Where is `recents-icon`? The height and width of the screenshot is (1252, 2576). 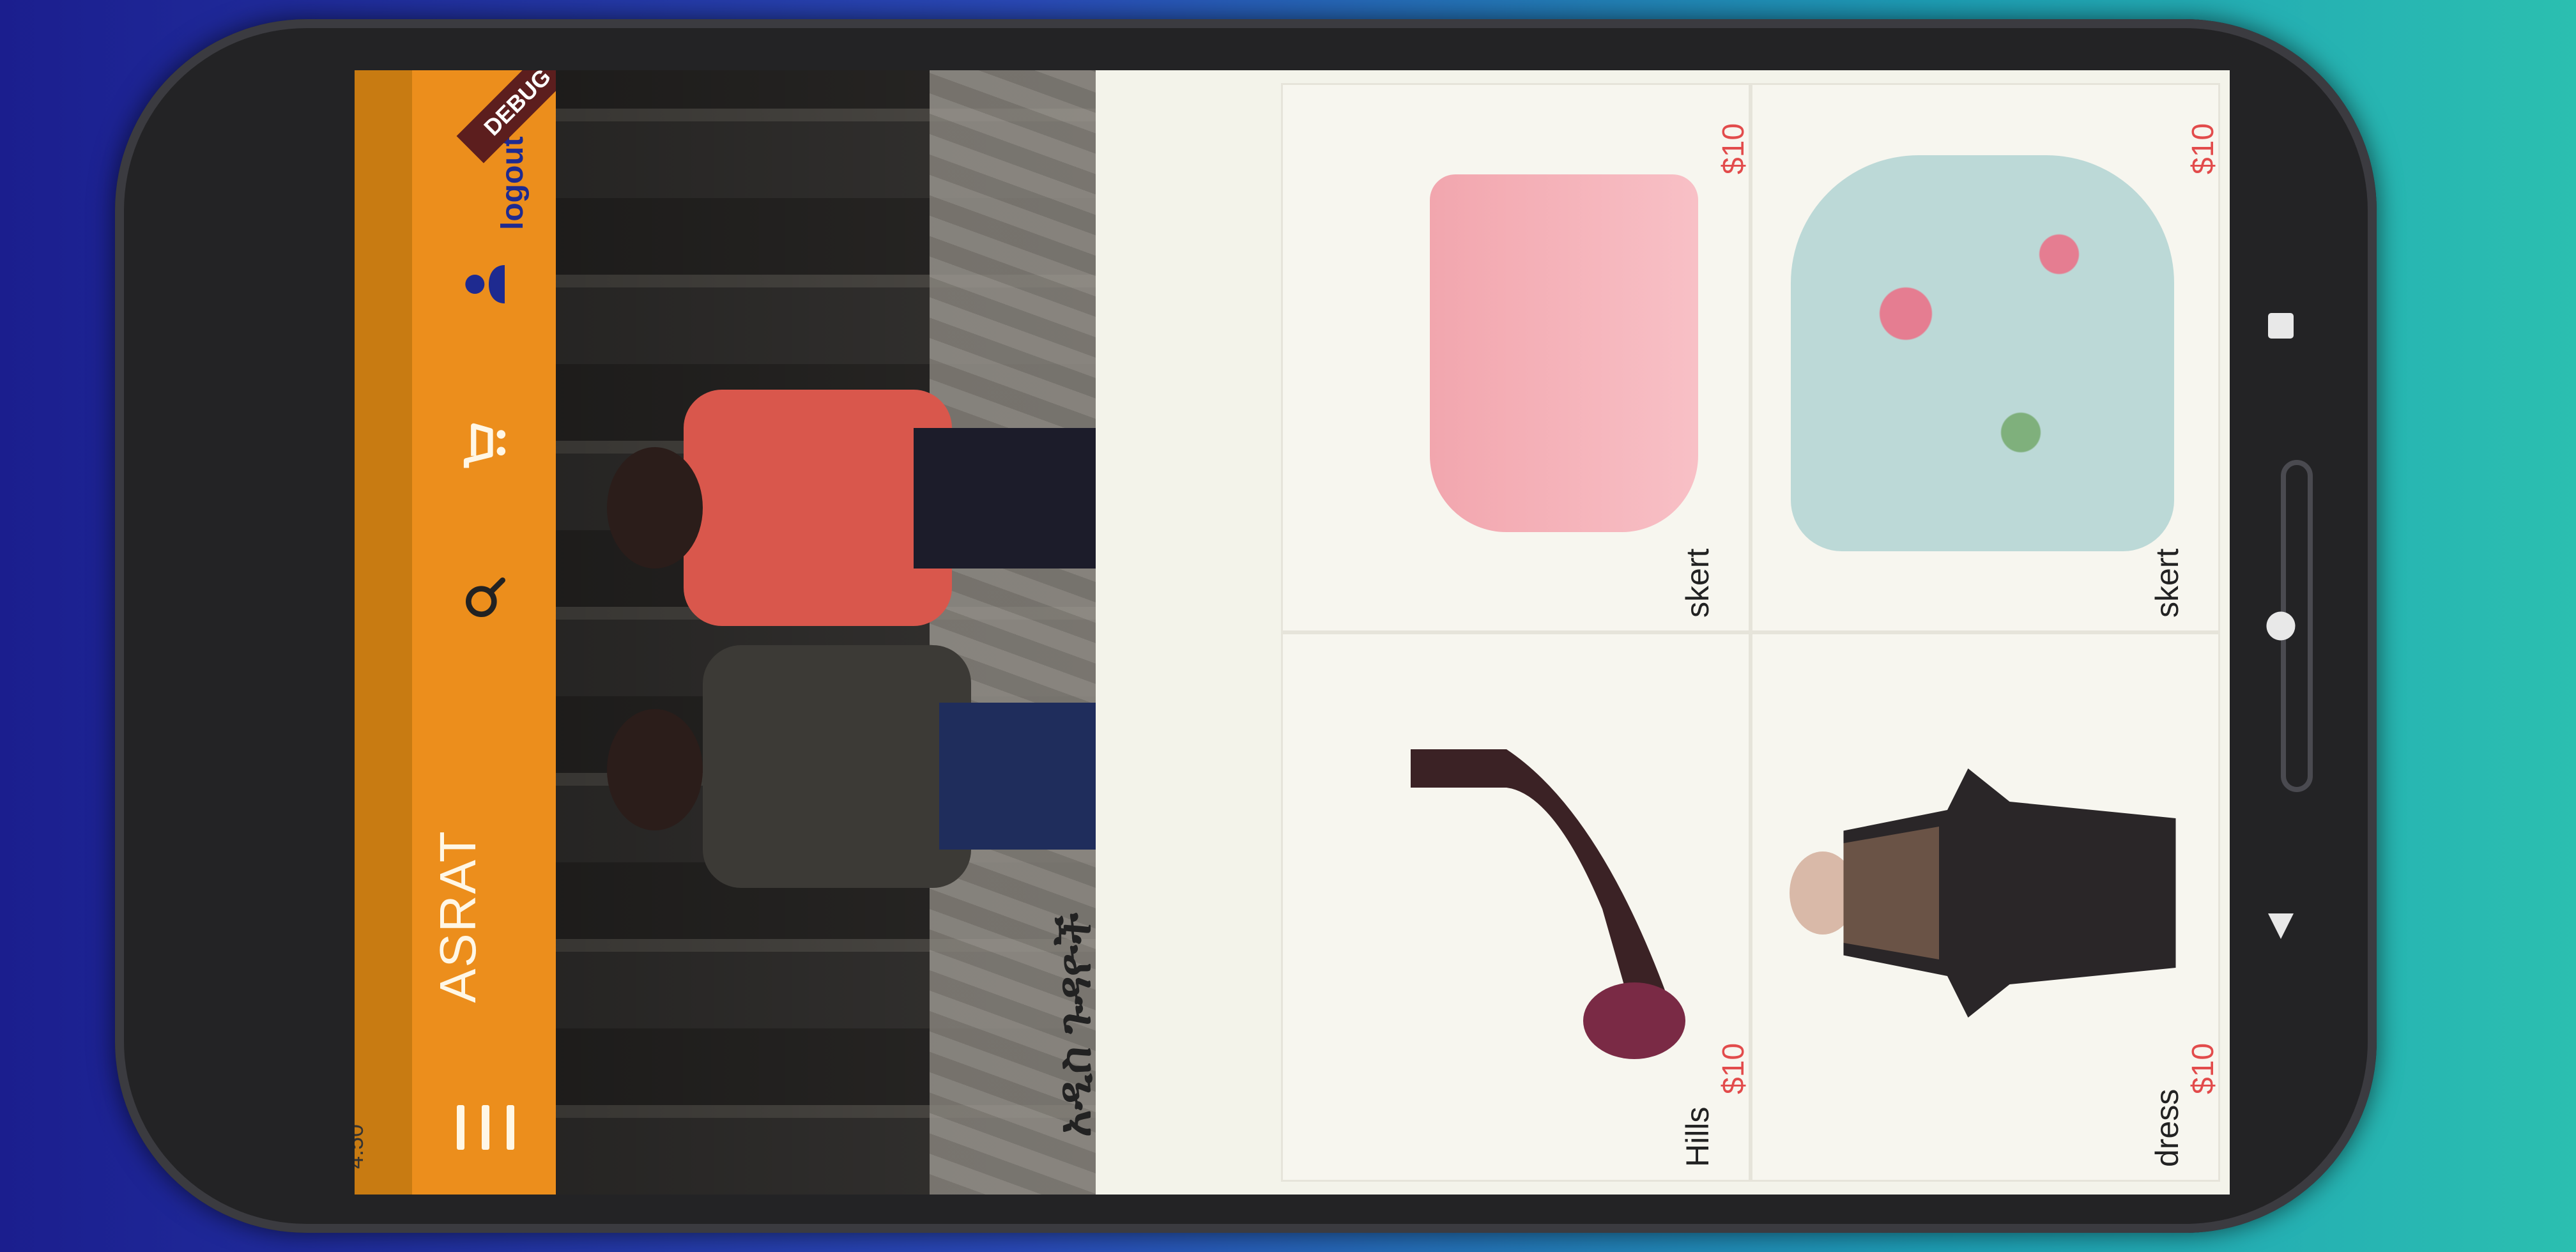 recents-icon is located at coordinates (2281, 326).